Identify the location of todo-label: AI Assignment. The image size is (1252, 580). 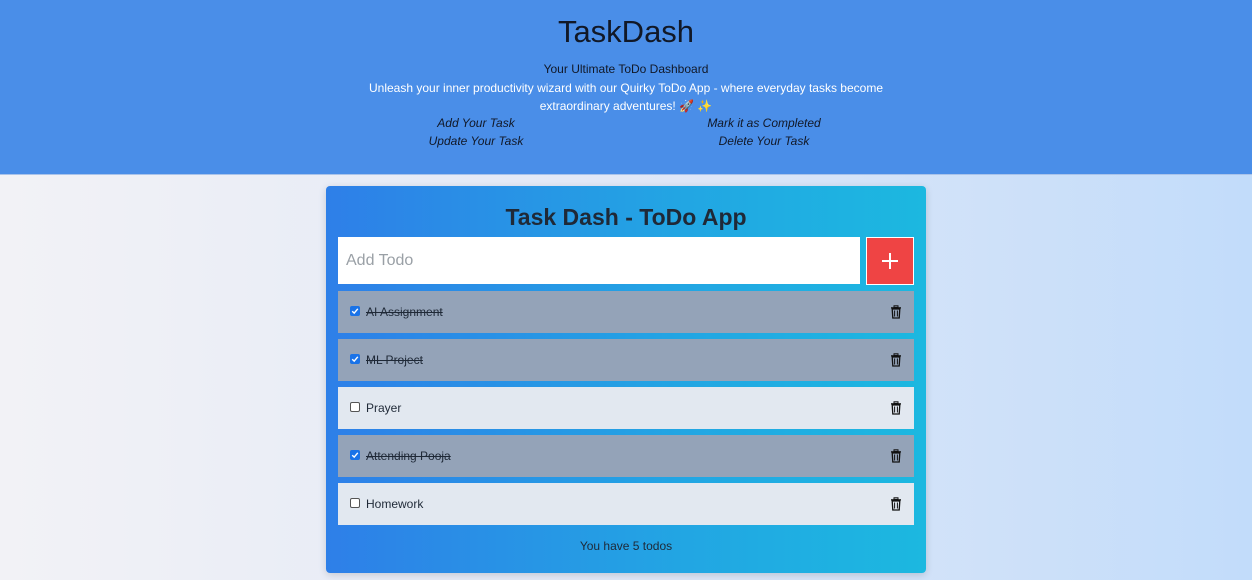
(404, 312).